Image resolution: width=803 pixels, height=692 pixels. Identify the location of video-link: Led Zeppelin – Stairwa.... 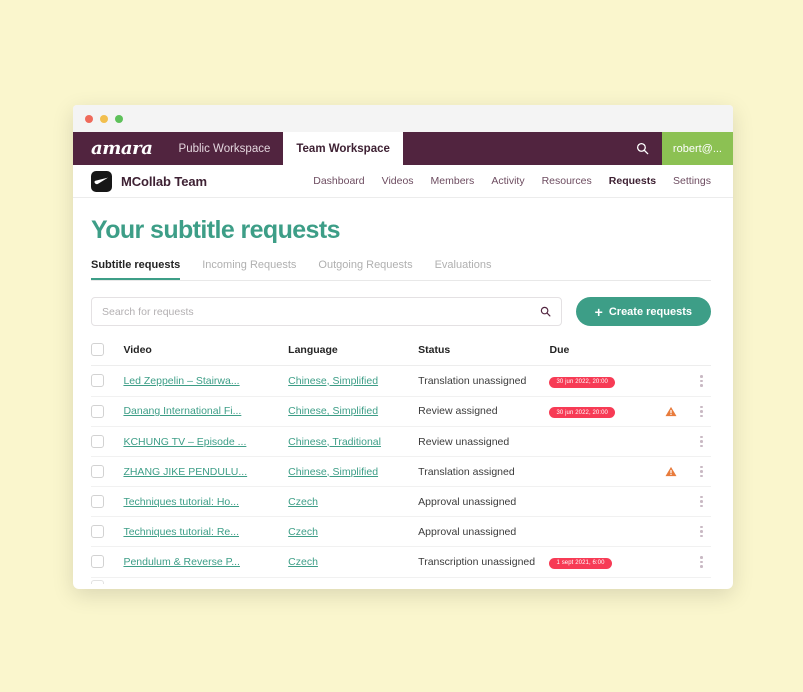
(203, 381).